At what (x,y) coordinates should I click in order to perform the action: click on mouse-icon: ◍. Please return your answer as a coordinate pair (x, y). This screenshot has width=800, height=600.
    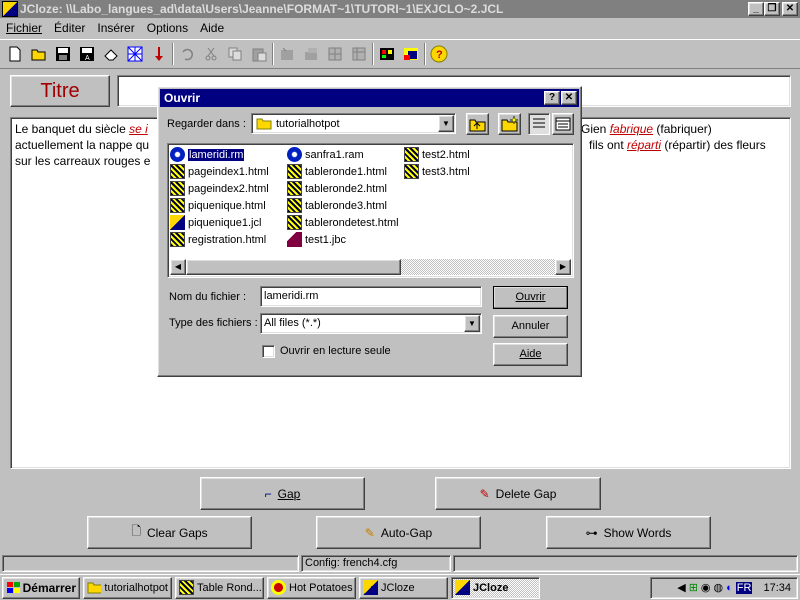
    Looking at the image, I should click on (719, 587).